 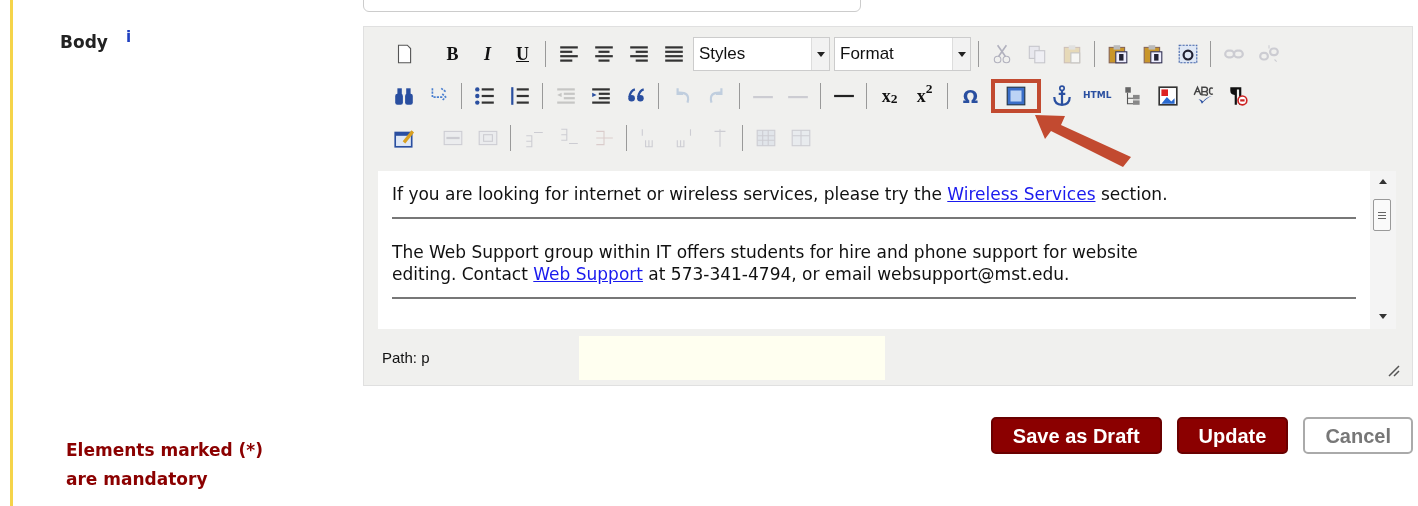 What do you see at coordinates (588, 274) in the screenshot?
I see `text-link: Web Support` at bounding box center [588, 274].